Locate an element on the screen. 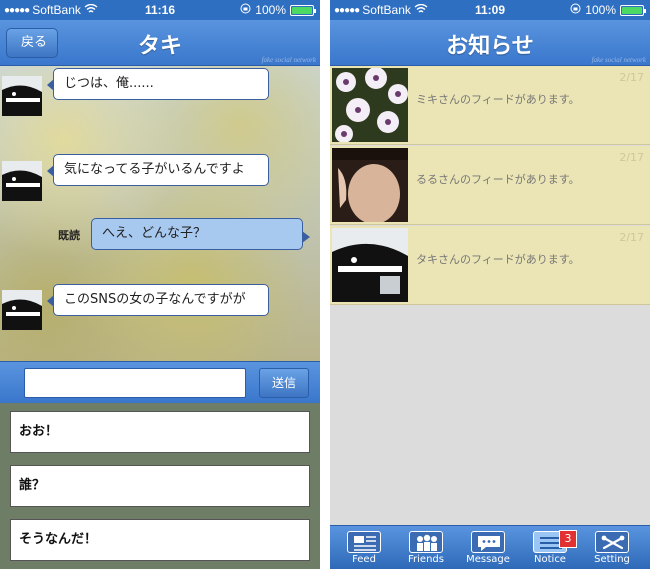 The height and width of the screenshot is (569, 650). tab-label: Message is located at coordinates (488, 559).